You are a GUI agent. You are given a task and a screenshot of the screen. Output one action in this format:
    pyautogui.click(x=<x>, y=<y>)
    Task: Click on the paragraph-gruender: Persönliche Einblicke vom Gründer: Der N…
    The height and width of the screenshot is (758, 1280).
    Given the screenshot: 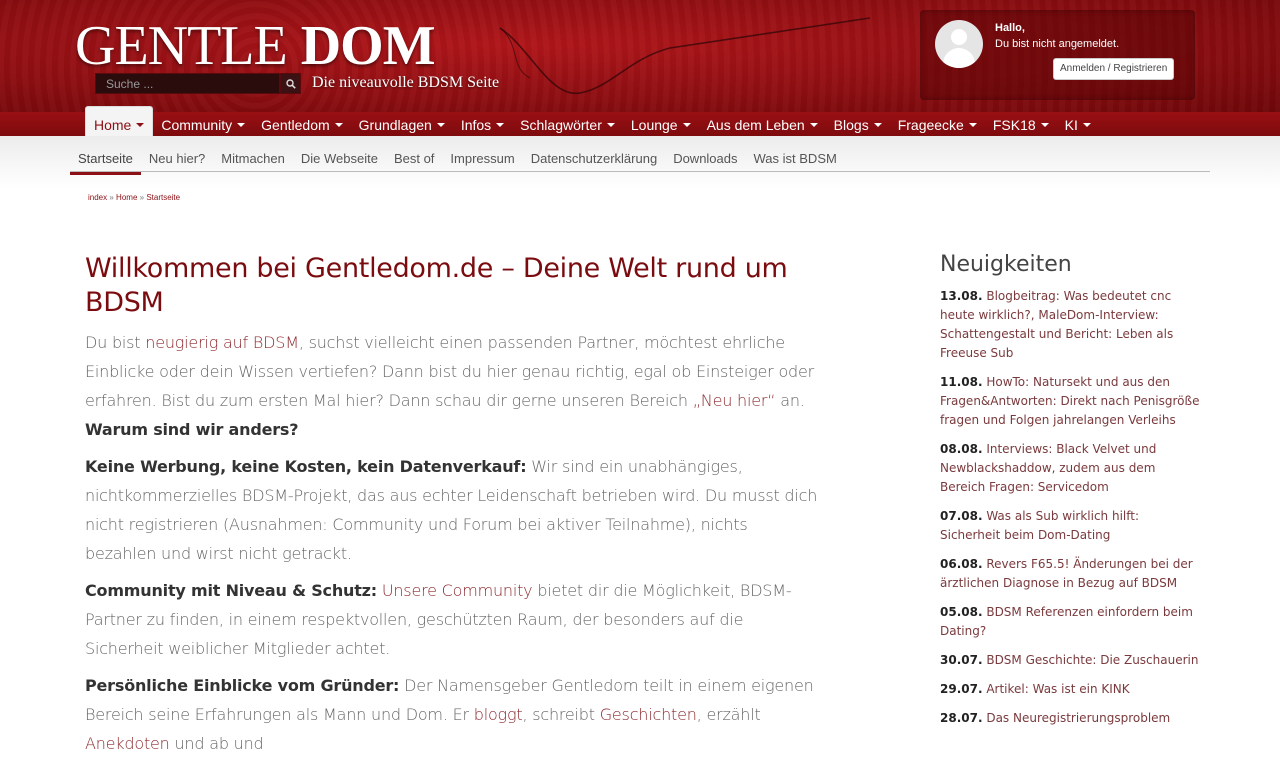 What is the action you would take?
    pyautogui.click(x=449, y=714)
    